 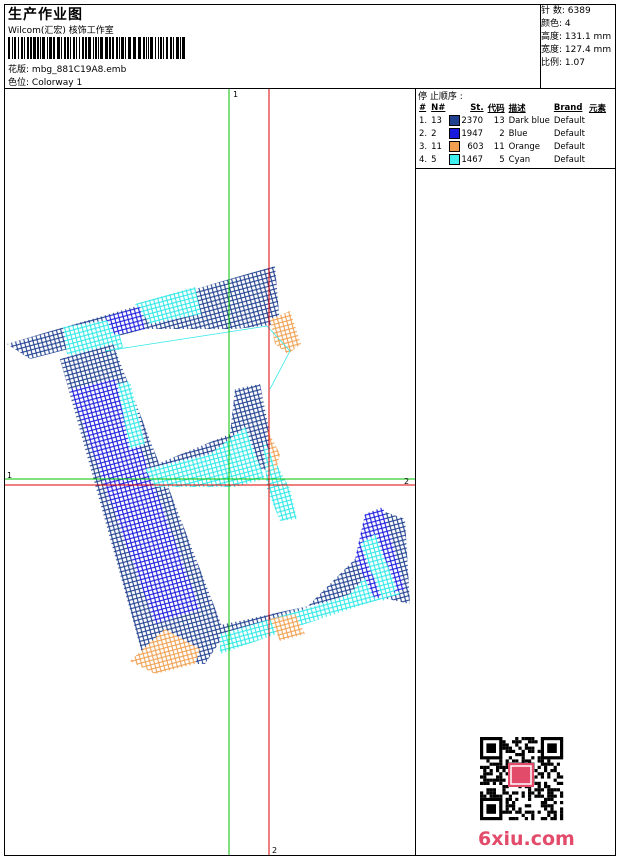 What do you see at coordinates (556, 24) in the screenshot?
I see `stat-colors: 颜色: 4` at bounding box center [556, 24].